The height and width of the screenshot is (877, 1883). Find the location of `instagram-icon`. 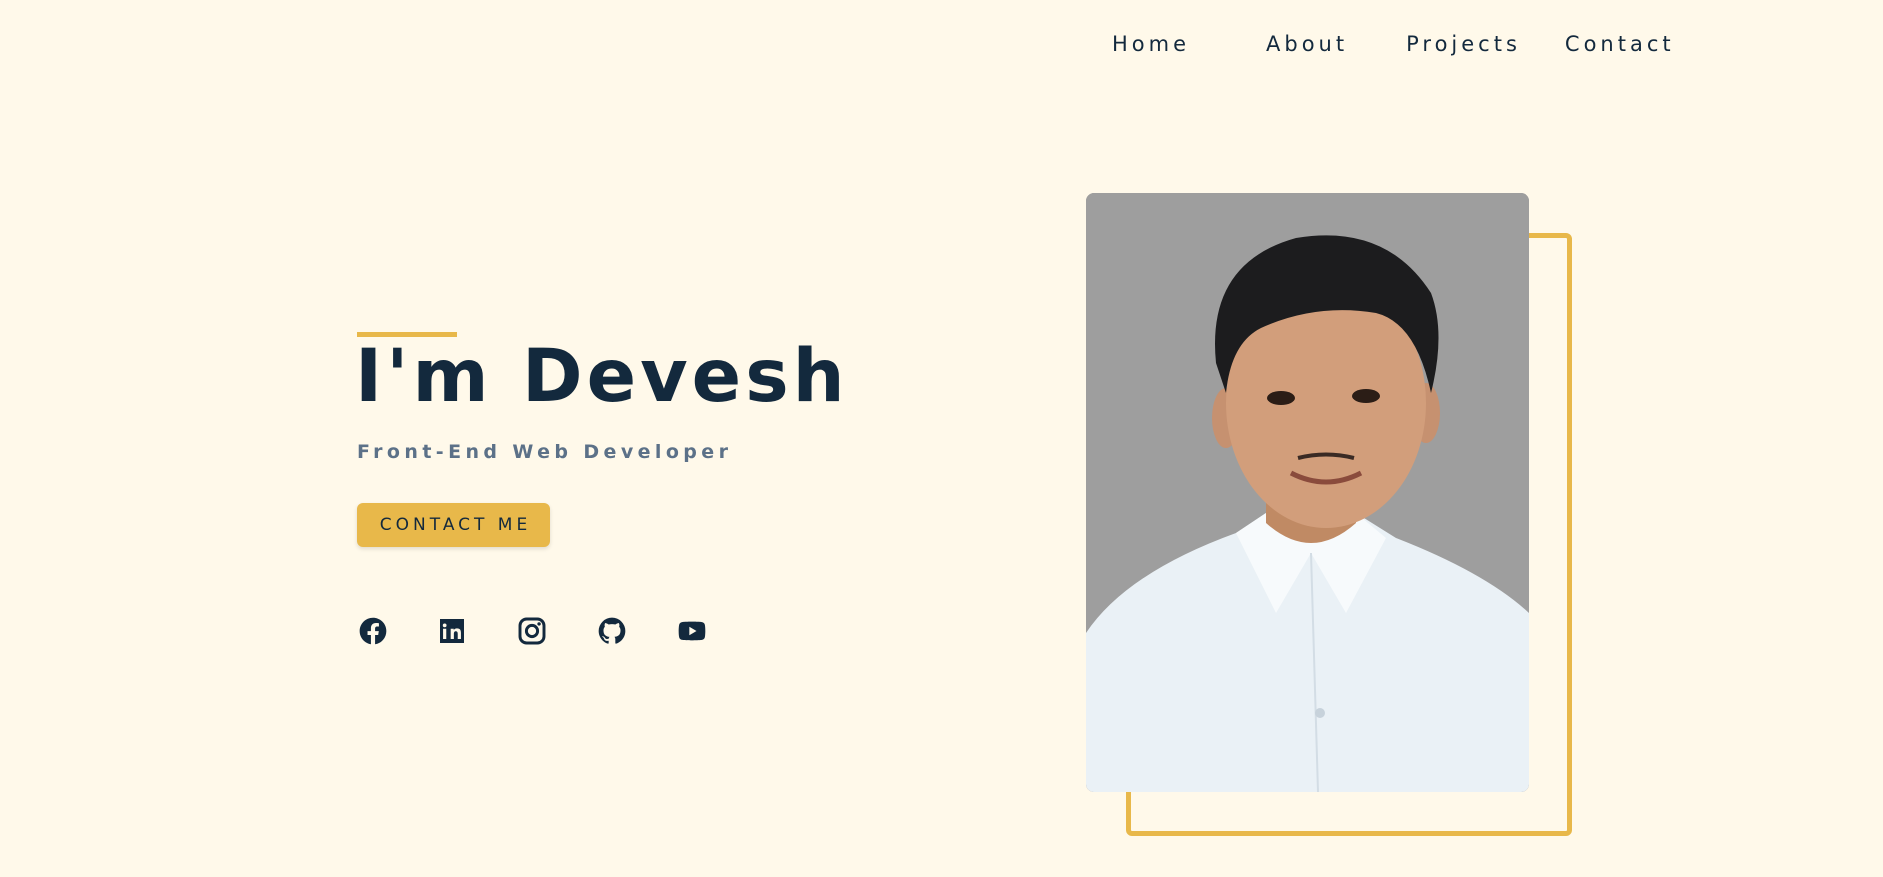

instagram-icon is located at coordinates (532, 631).